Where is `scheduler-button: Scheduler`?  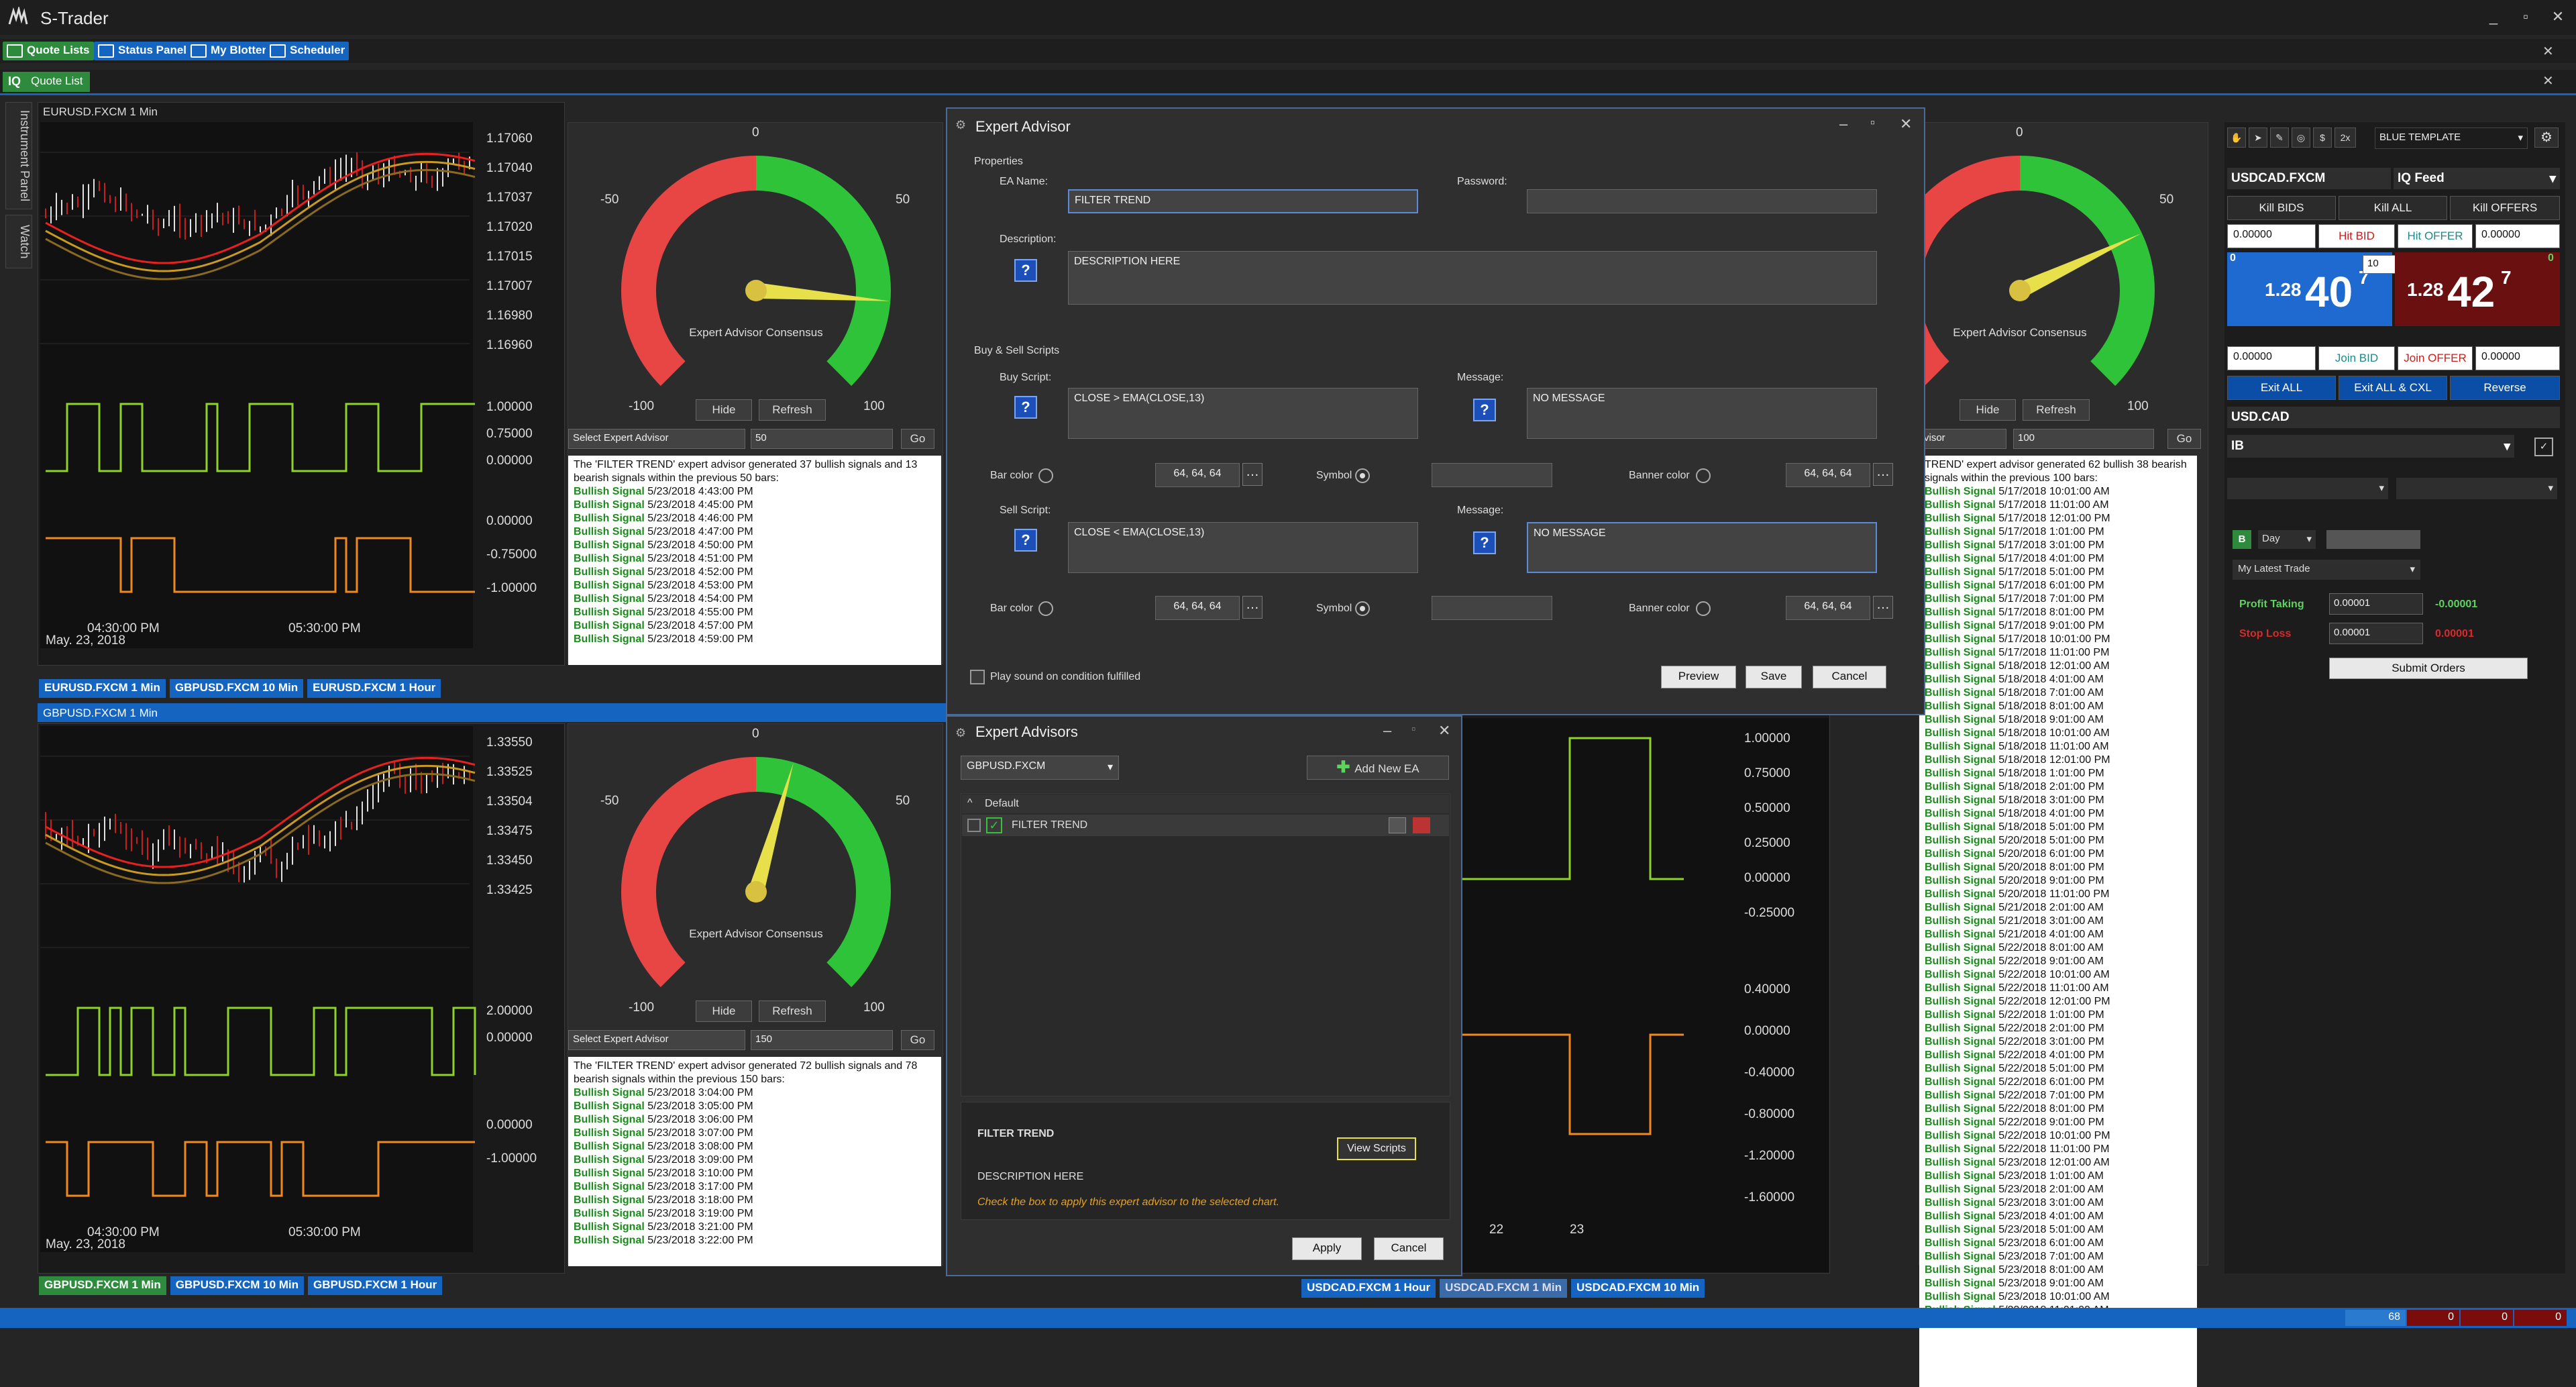 scheduler-button: Scheduler is located at coordinates (308, 51).